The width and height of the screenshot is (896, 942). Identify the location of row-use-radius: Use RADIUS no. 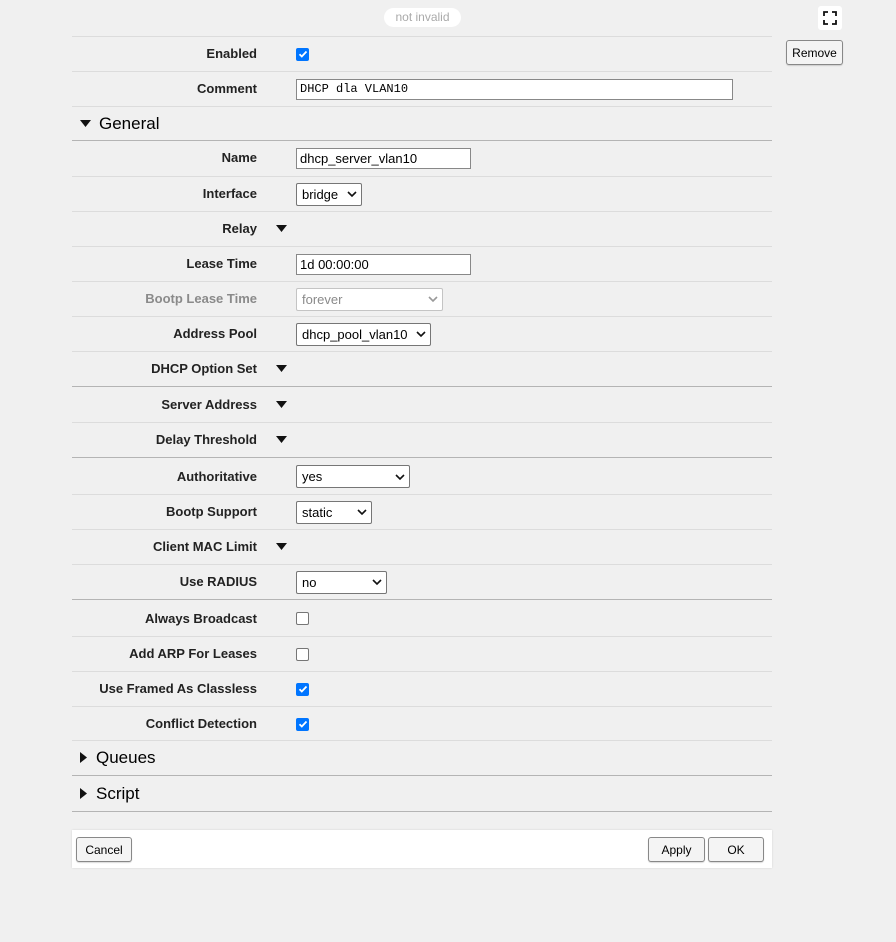
(422, 581).